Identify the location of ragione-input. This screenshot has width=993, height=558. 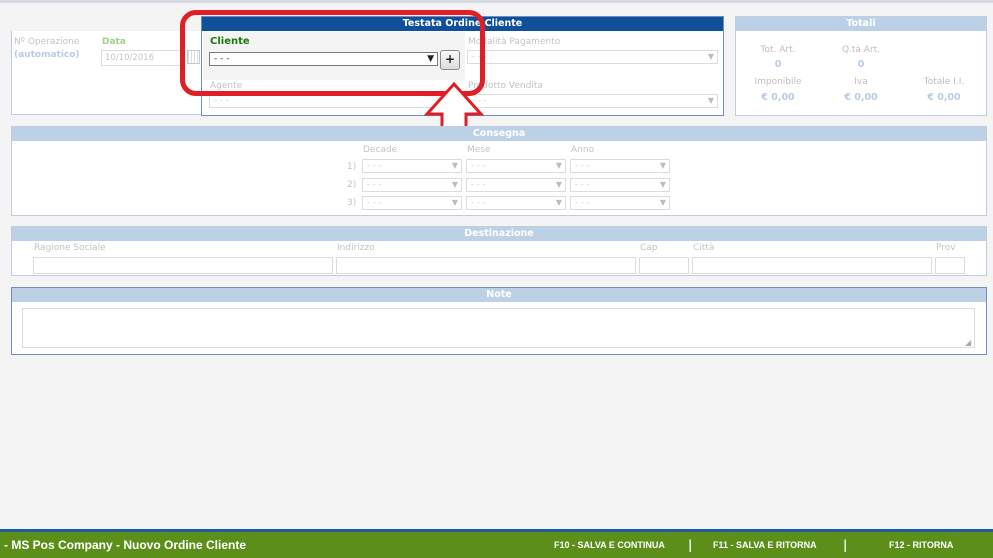
(183, 265).